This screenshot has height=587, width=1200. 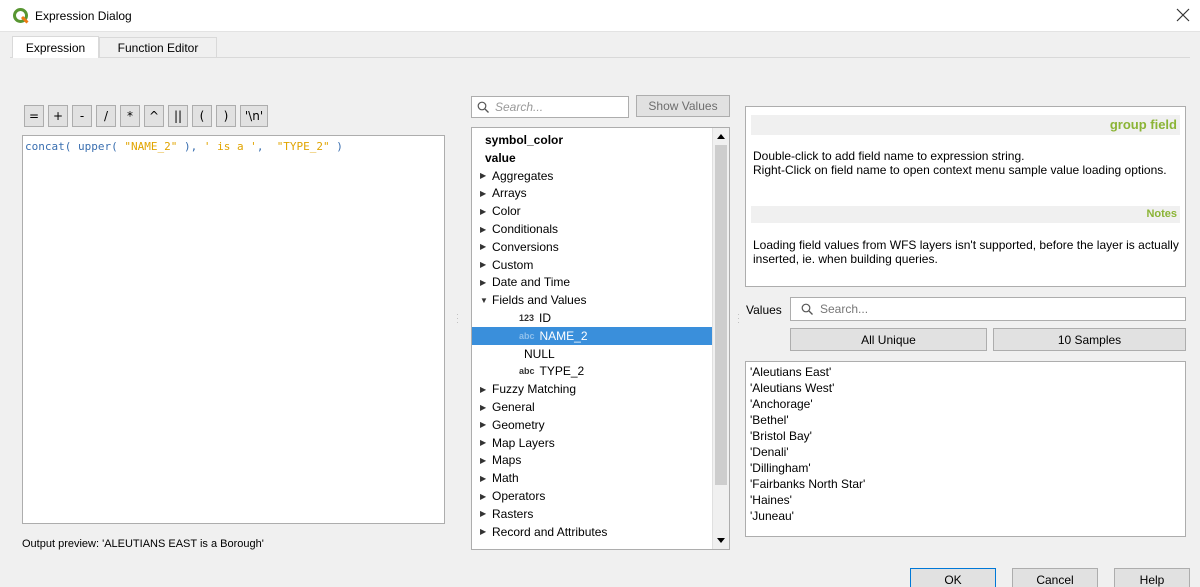 I want to click on all-unique-button: All Unique, so click(x=888, y=339).